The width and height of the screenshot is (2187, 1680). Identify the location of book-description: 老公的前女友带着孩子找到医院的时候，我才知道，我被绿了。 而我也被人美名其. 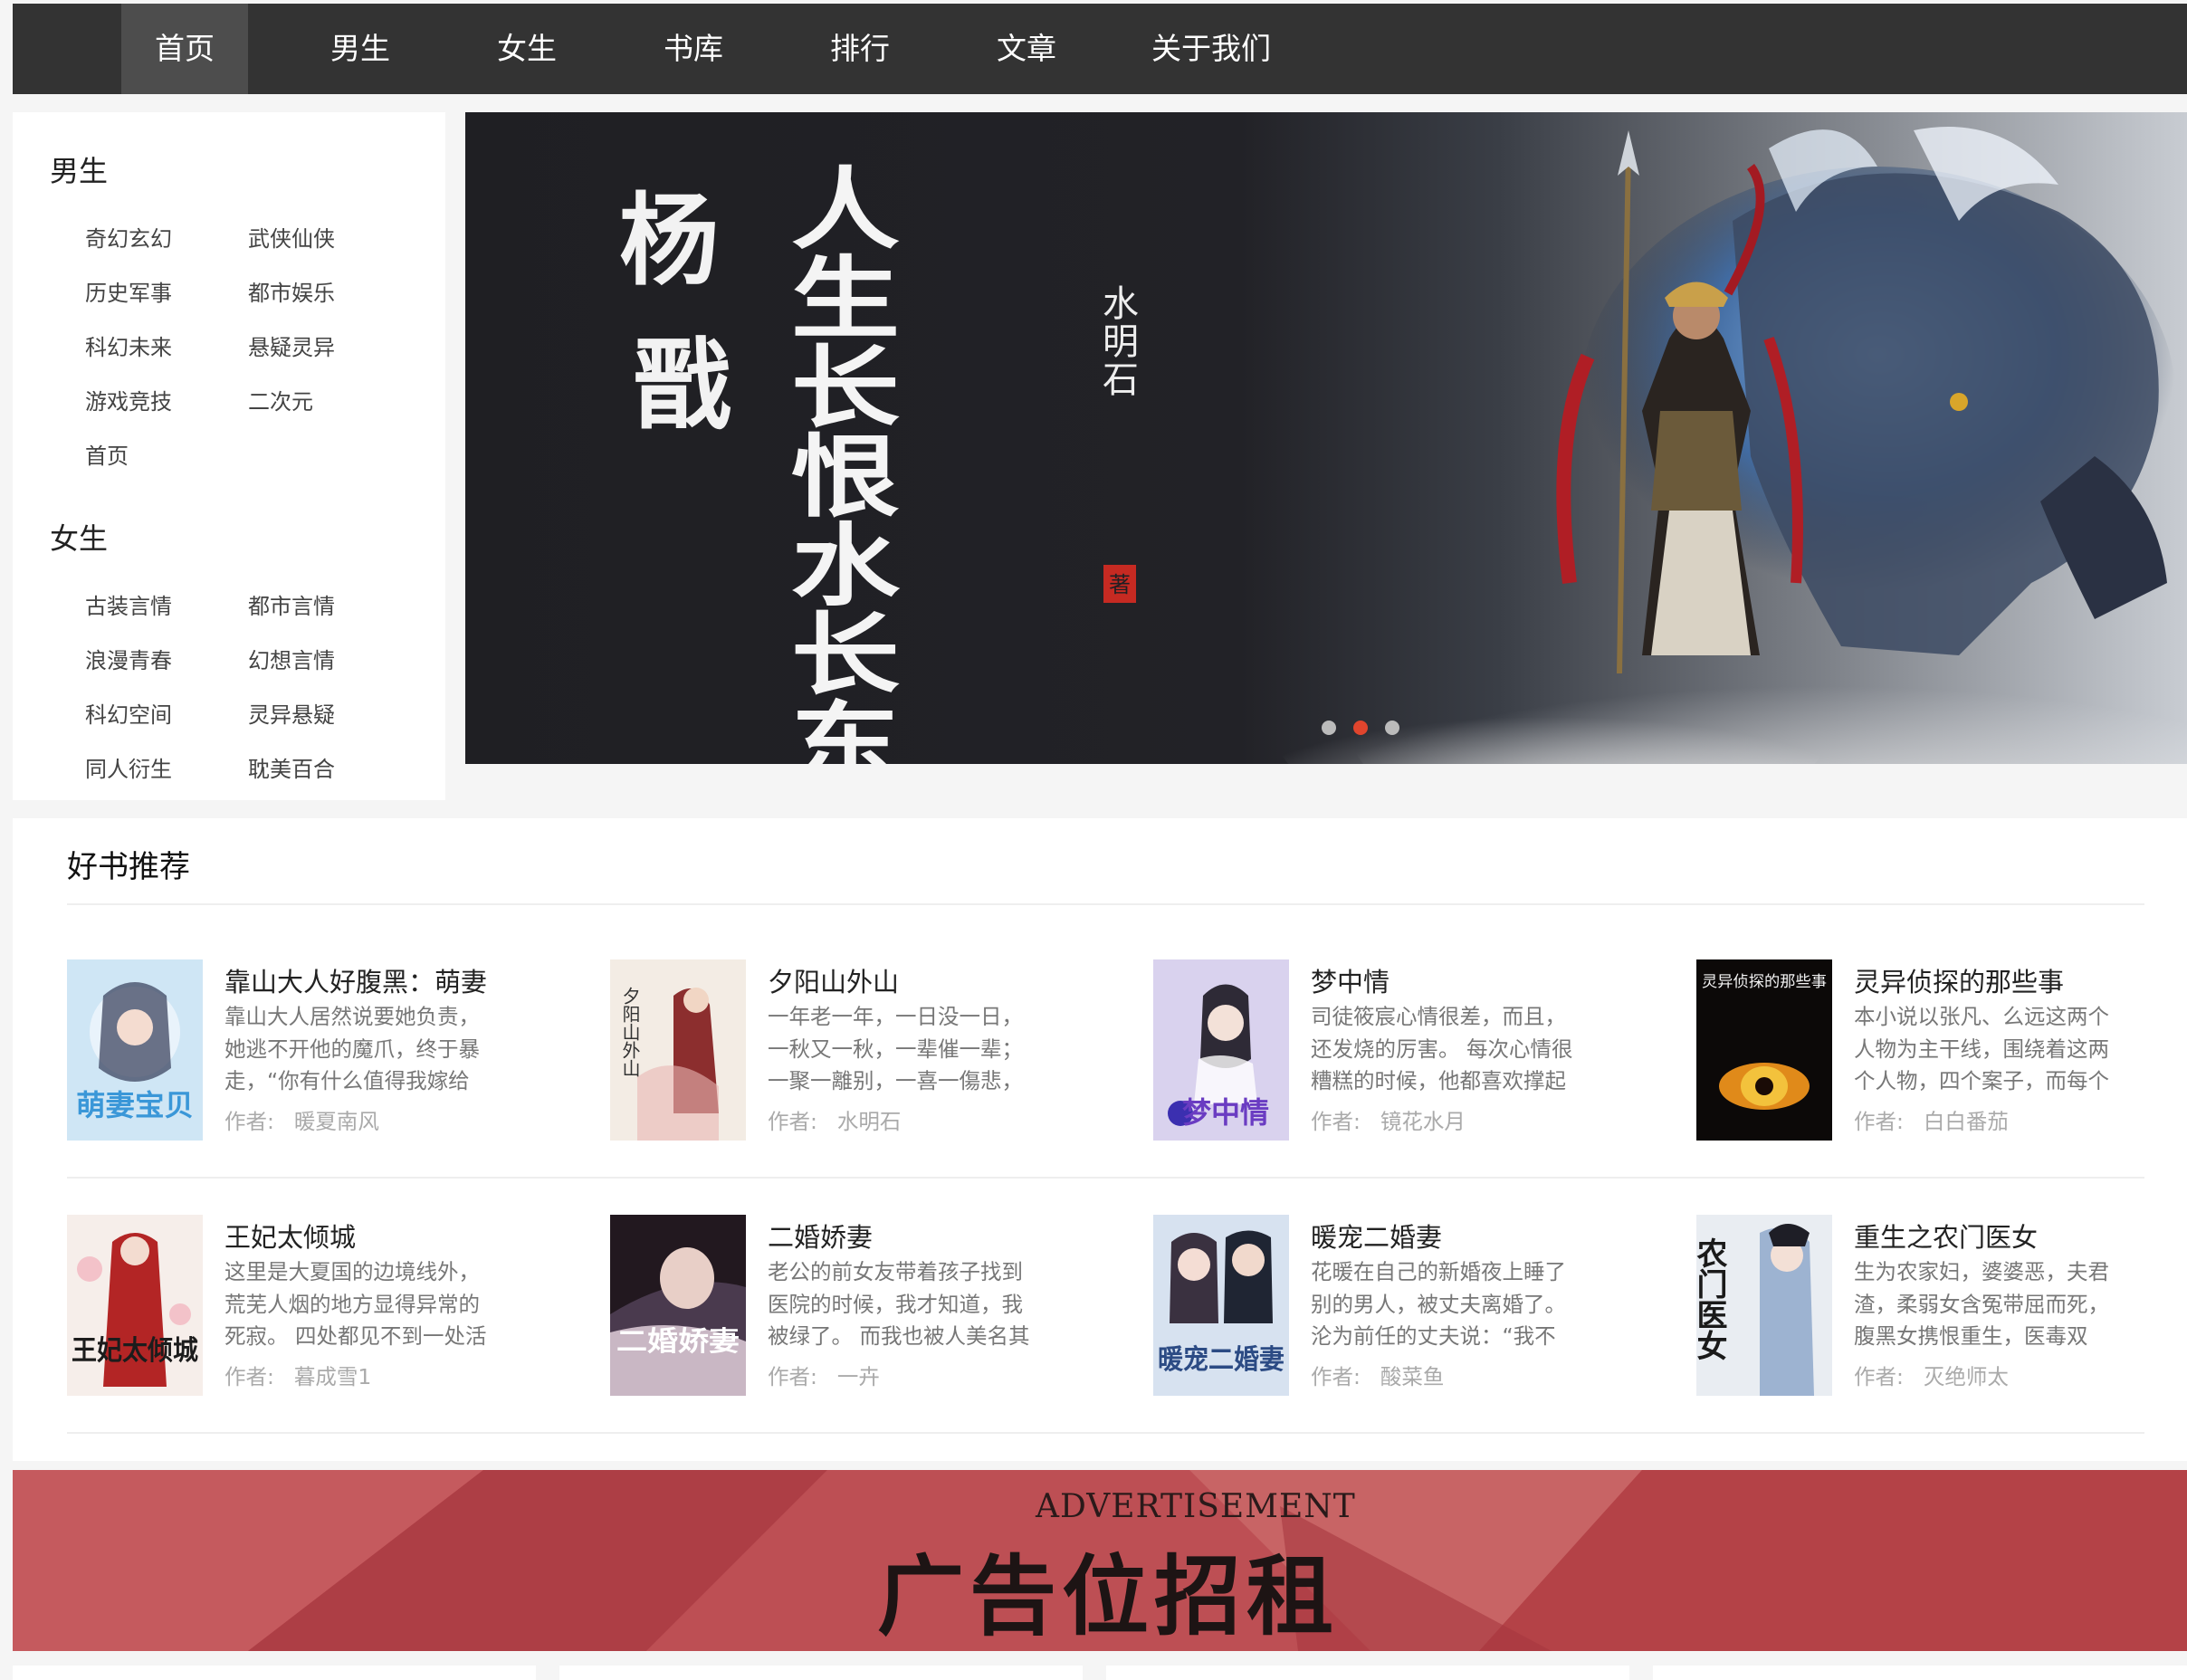
(899, 1304).